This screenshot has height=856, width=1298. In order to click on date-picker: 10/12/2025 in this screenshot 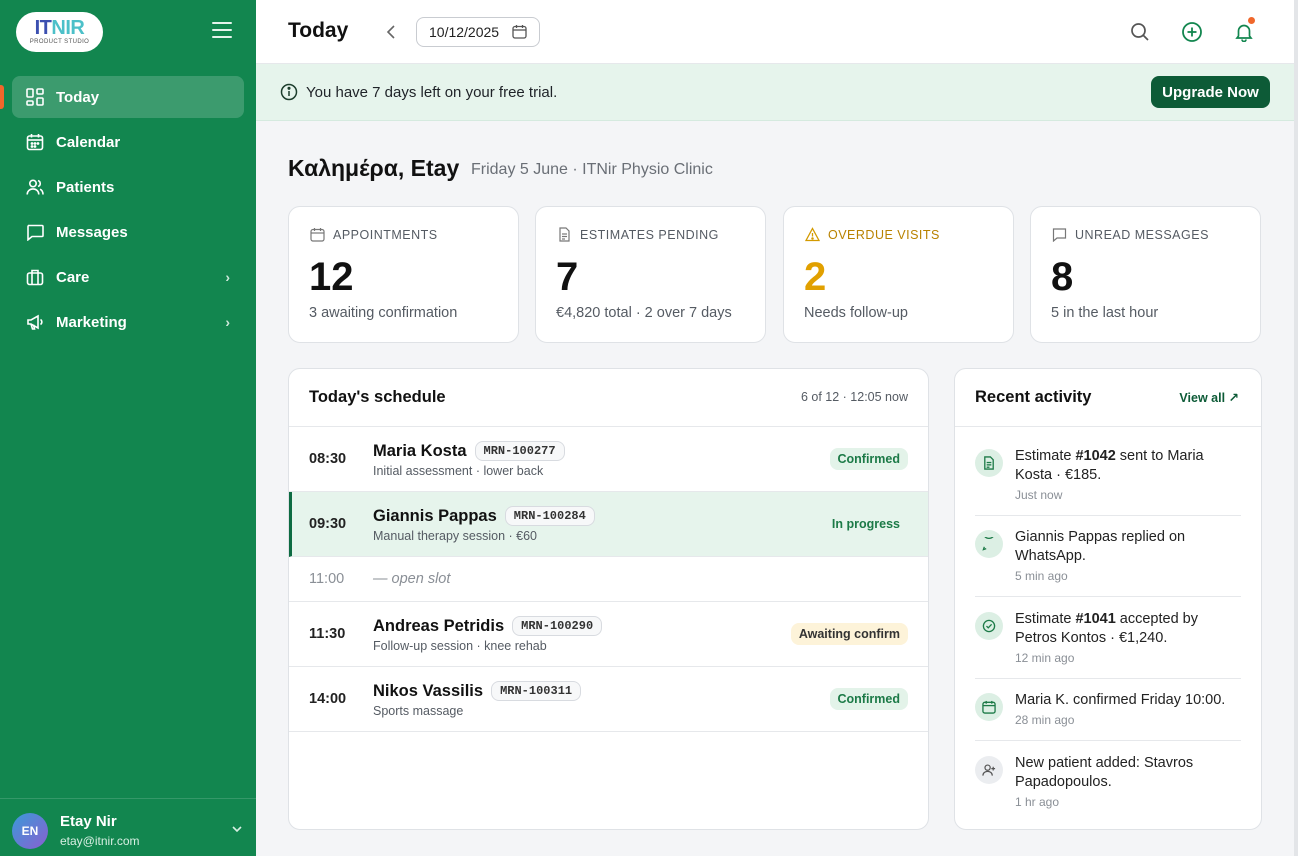, I will do `click(478, 32)`.